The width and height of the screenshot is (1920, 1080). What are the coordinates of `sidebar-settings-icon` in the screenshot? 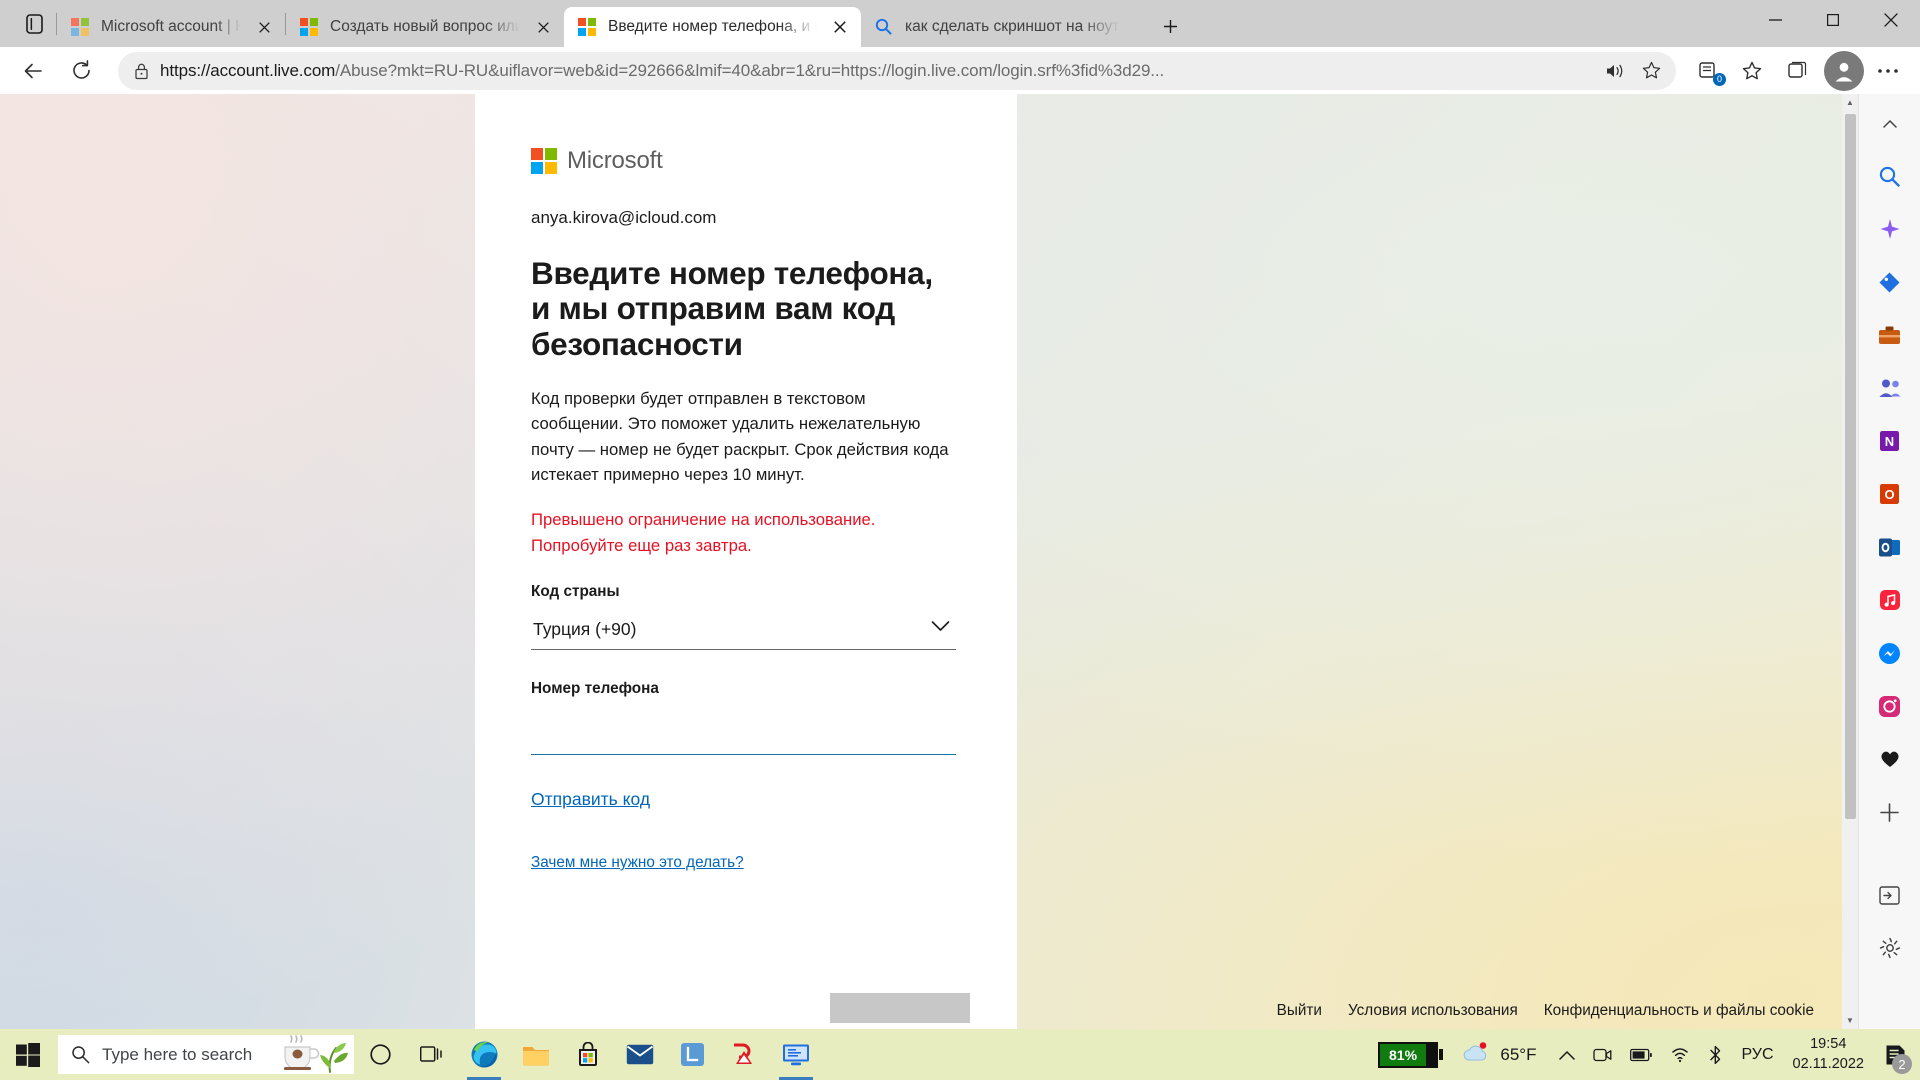 It's located at (1890, 948).